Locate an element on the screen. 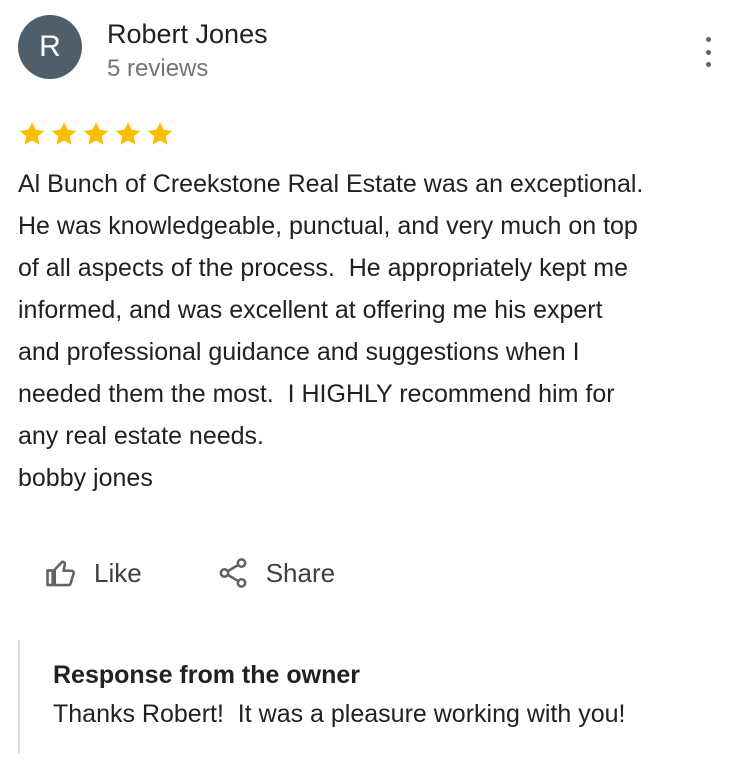 The image size is (744, 770). avatar: R is located at coordinates (50, 47).